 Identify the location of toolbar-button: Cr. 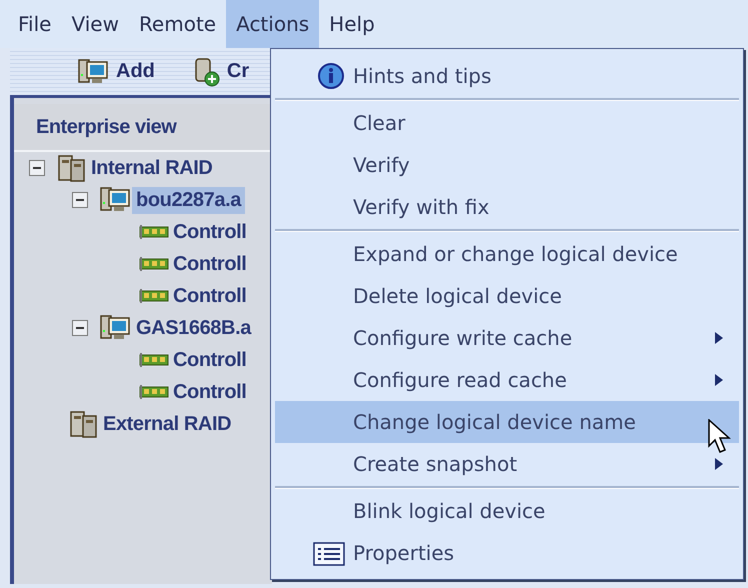
(221, 71).